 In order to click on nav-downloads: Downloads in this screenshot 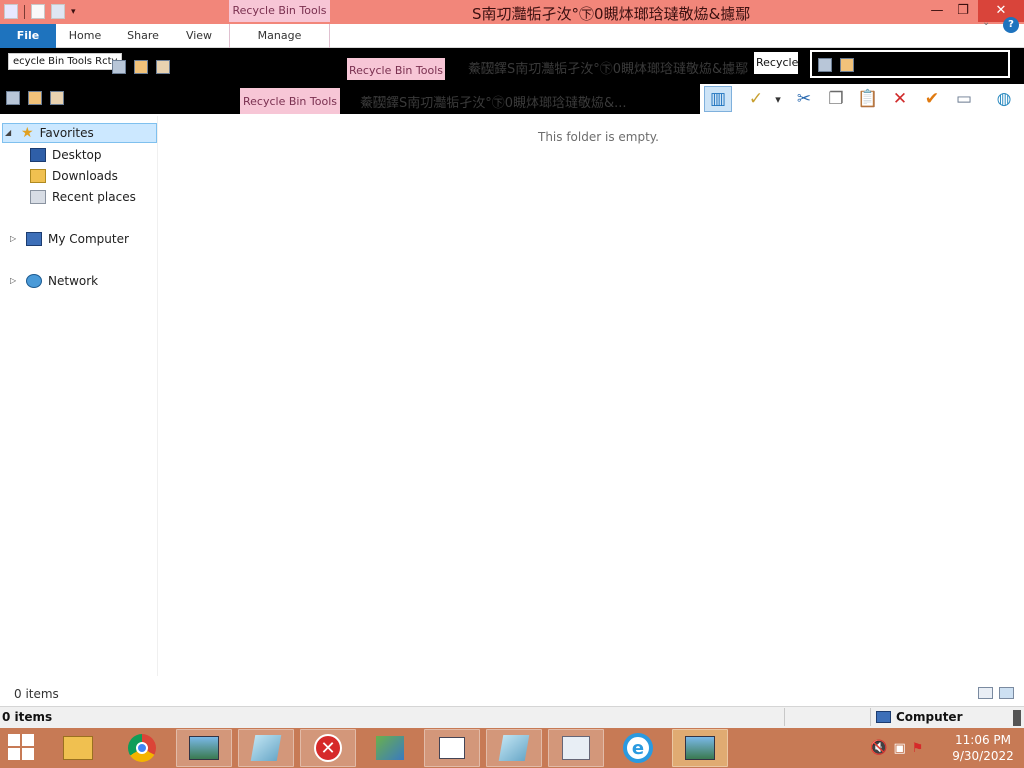, I will do `click(74, 176)`.